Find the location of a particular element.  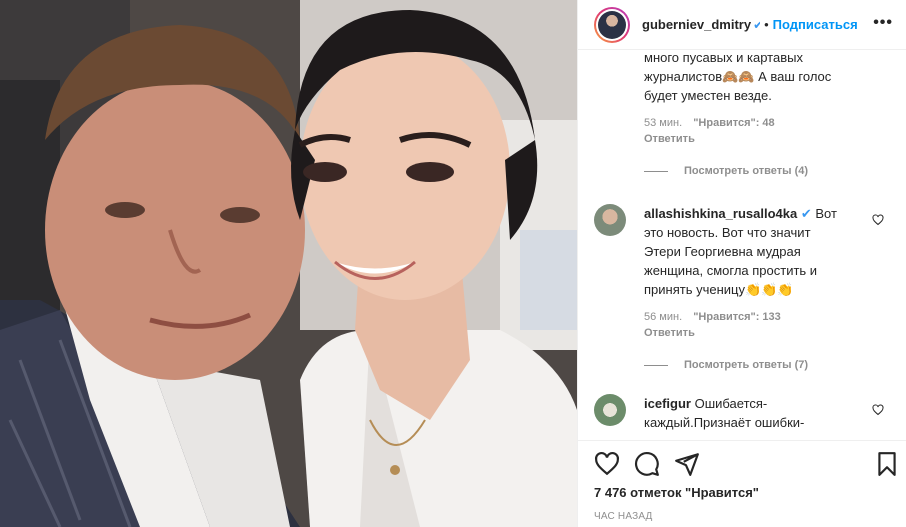

comment-likes: "Нравится": 133 is located at coordinates (737, 317).